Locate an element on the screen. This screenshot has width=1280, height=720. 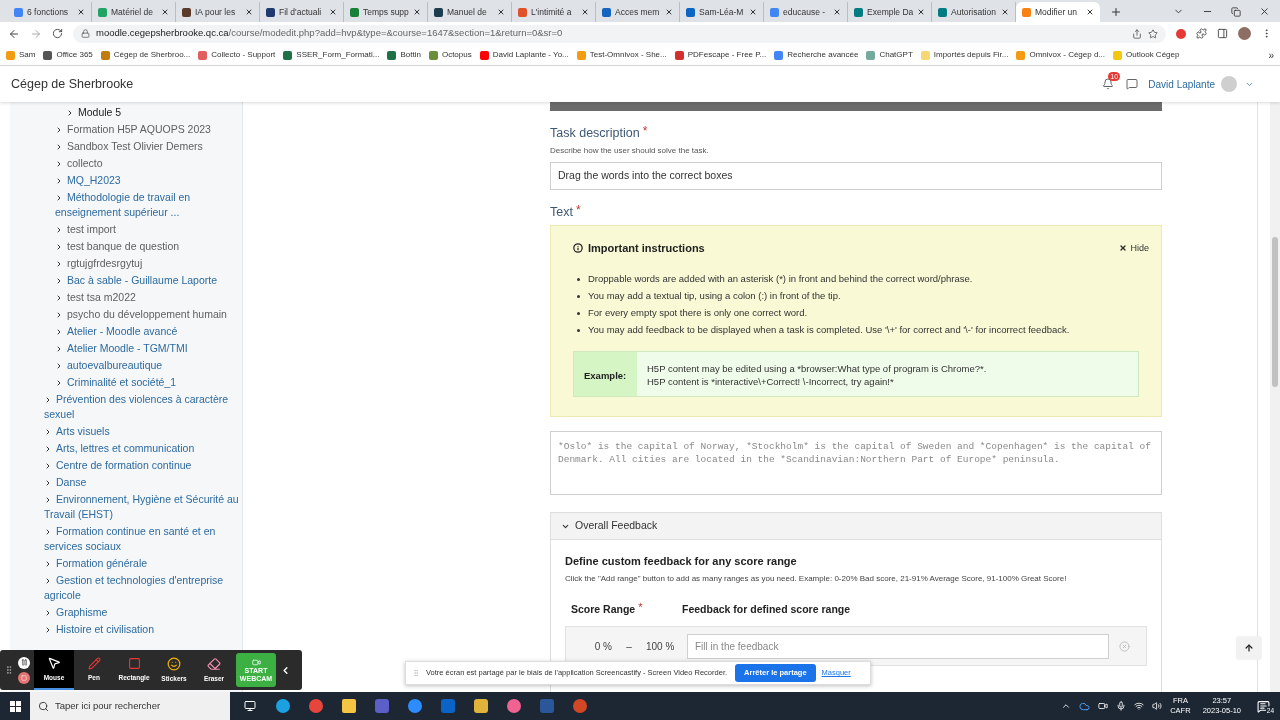
sidebar-item: Prévention des violences à caractère sexuel is located at coordinates (142, 407).